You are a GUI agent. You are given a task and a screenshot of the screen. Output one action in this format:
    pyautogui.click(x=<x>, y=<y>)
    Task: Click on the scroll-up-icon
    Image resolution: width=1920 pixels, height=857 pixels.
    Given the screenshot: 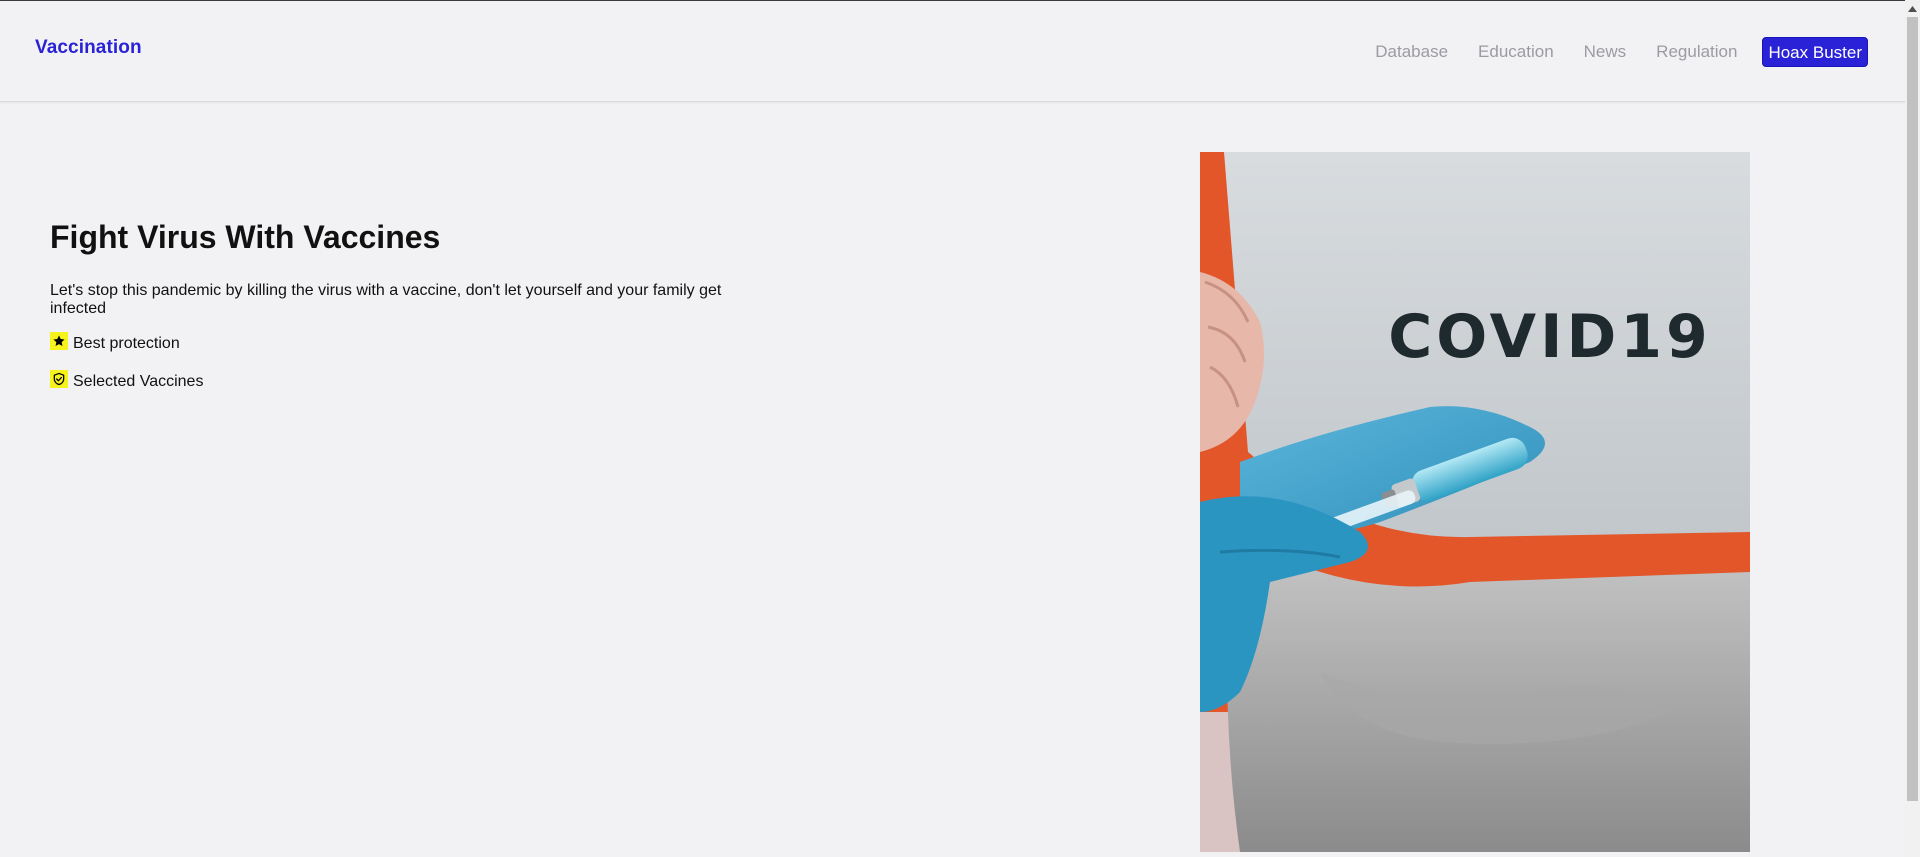 What is the action you would take?
    pyautogui.click(x=1912, y=8)
    